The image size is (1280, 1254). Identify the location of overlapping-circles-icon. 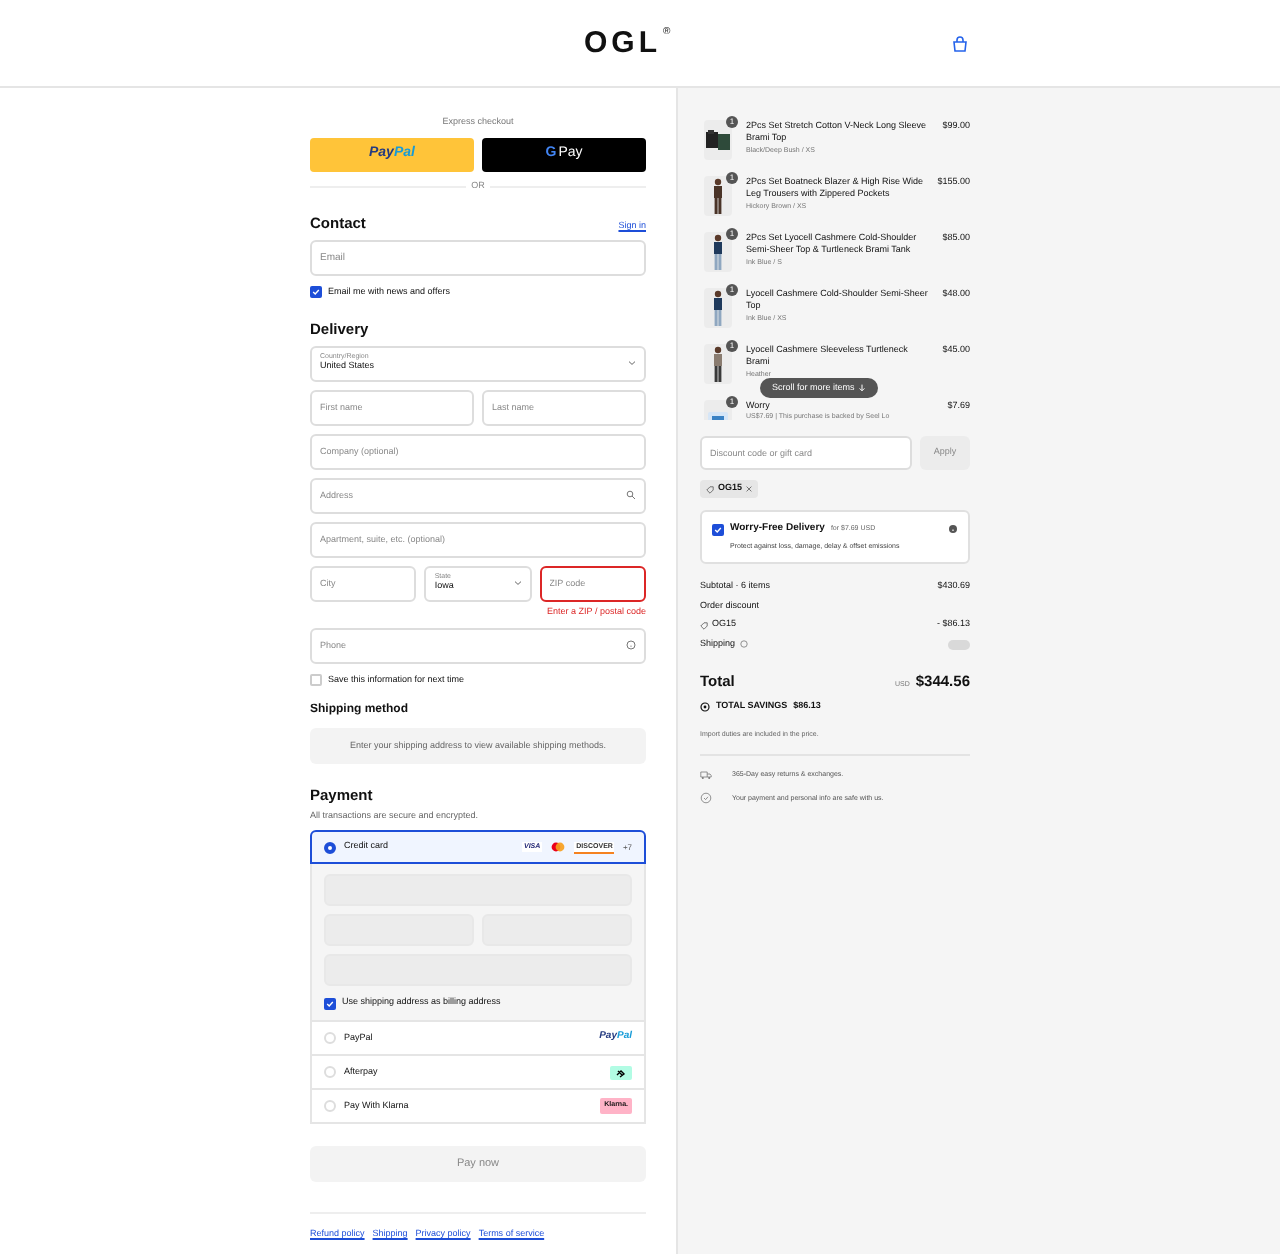
(558, 847).